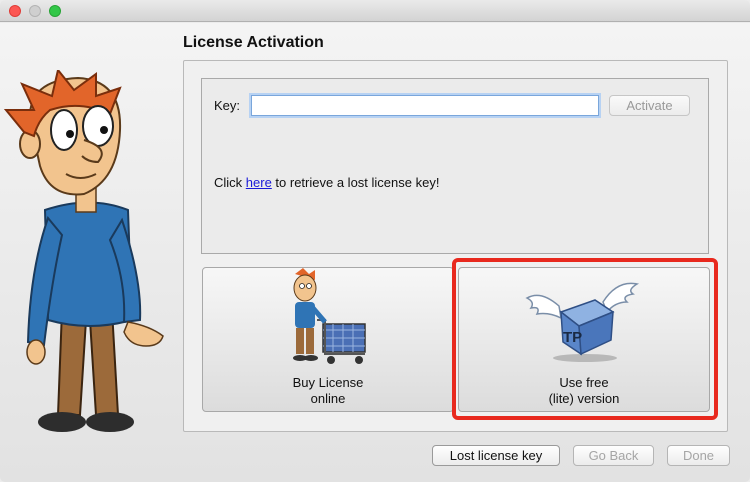 The image size is (750, 482). I want to click on minimize-window-button, so click(35, 11).